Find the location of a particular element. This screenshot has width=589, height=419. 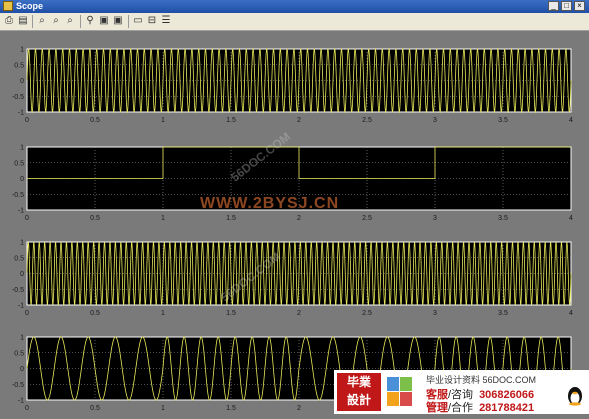

restore-axes-icon: ▣ is located at coordinates (118, 21).